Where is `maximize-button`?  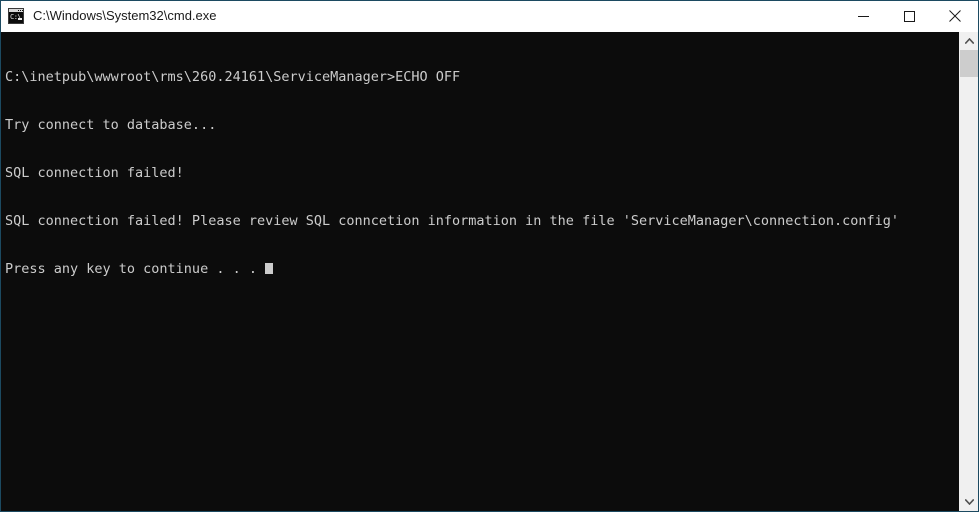
maximize-button is located at coordinates (909, 16).